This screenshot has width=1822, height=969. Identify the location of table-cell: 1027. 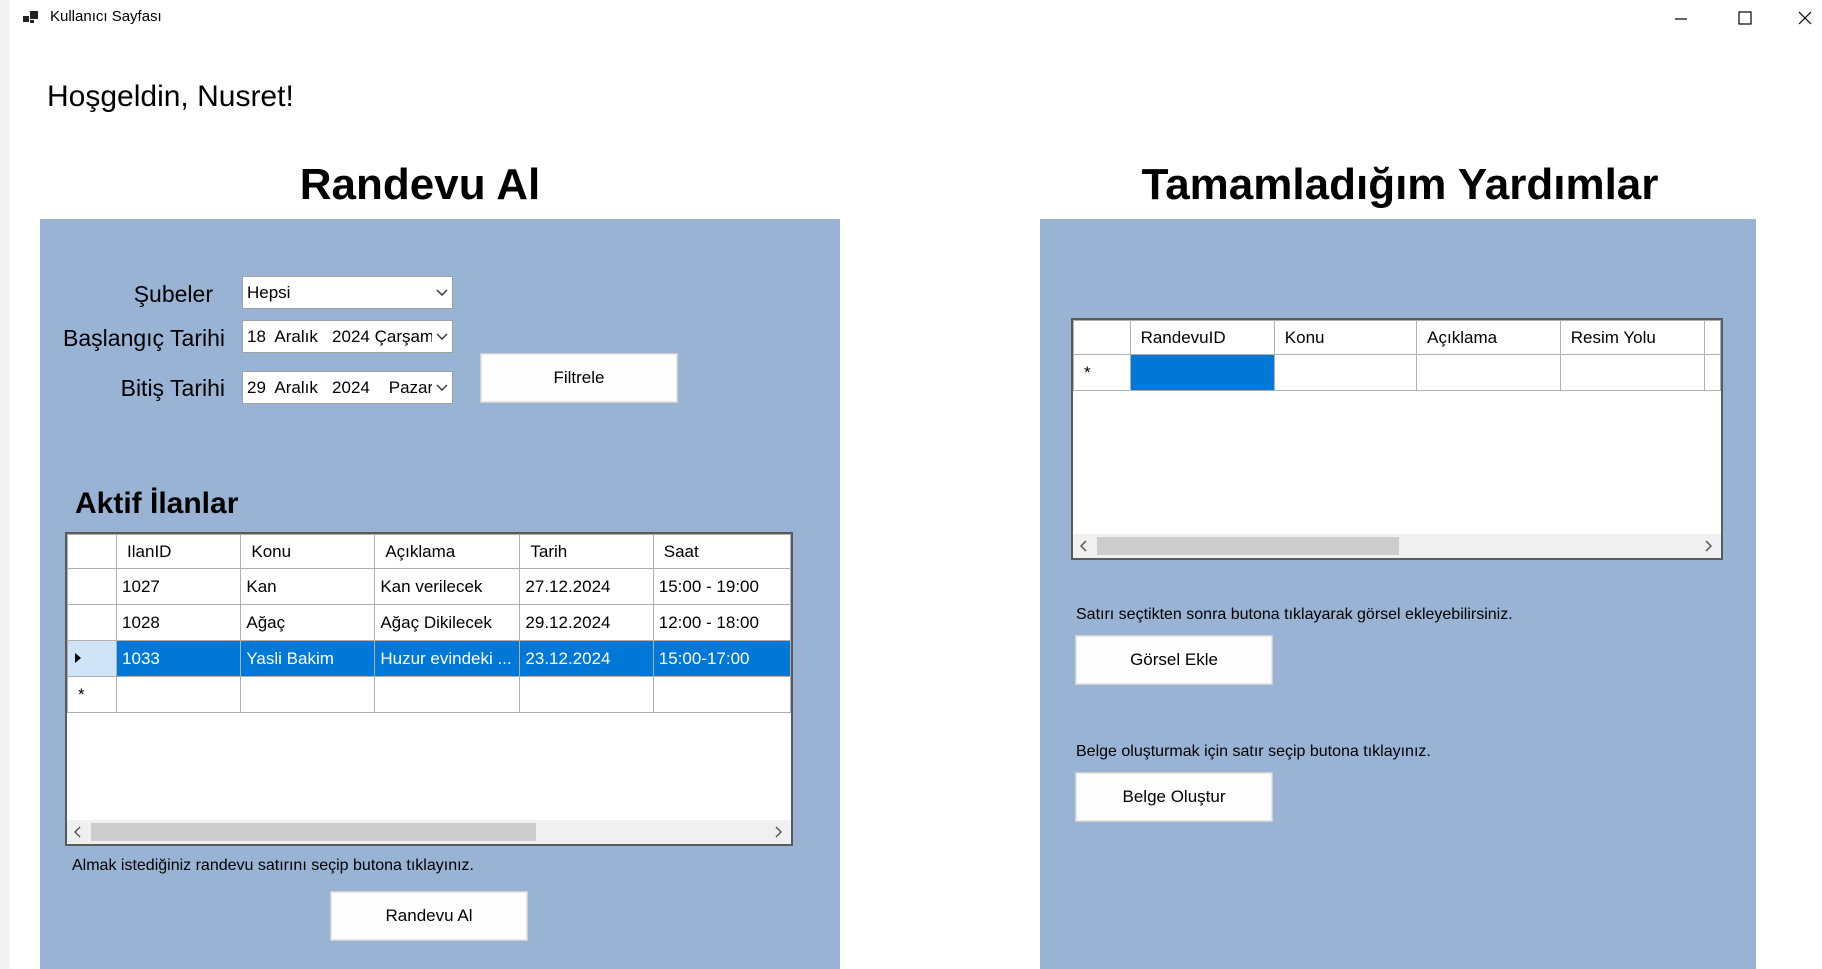
(179, 586).